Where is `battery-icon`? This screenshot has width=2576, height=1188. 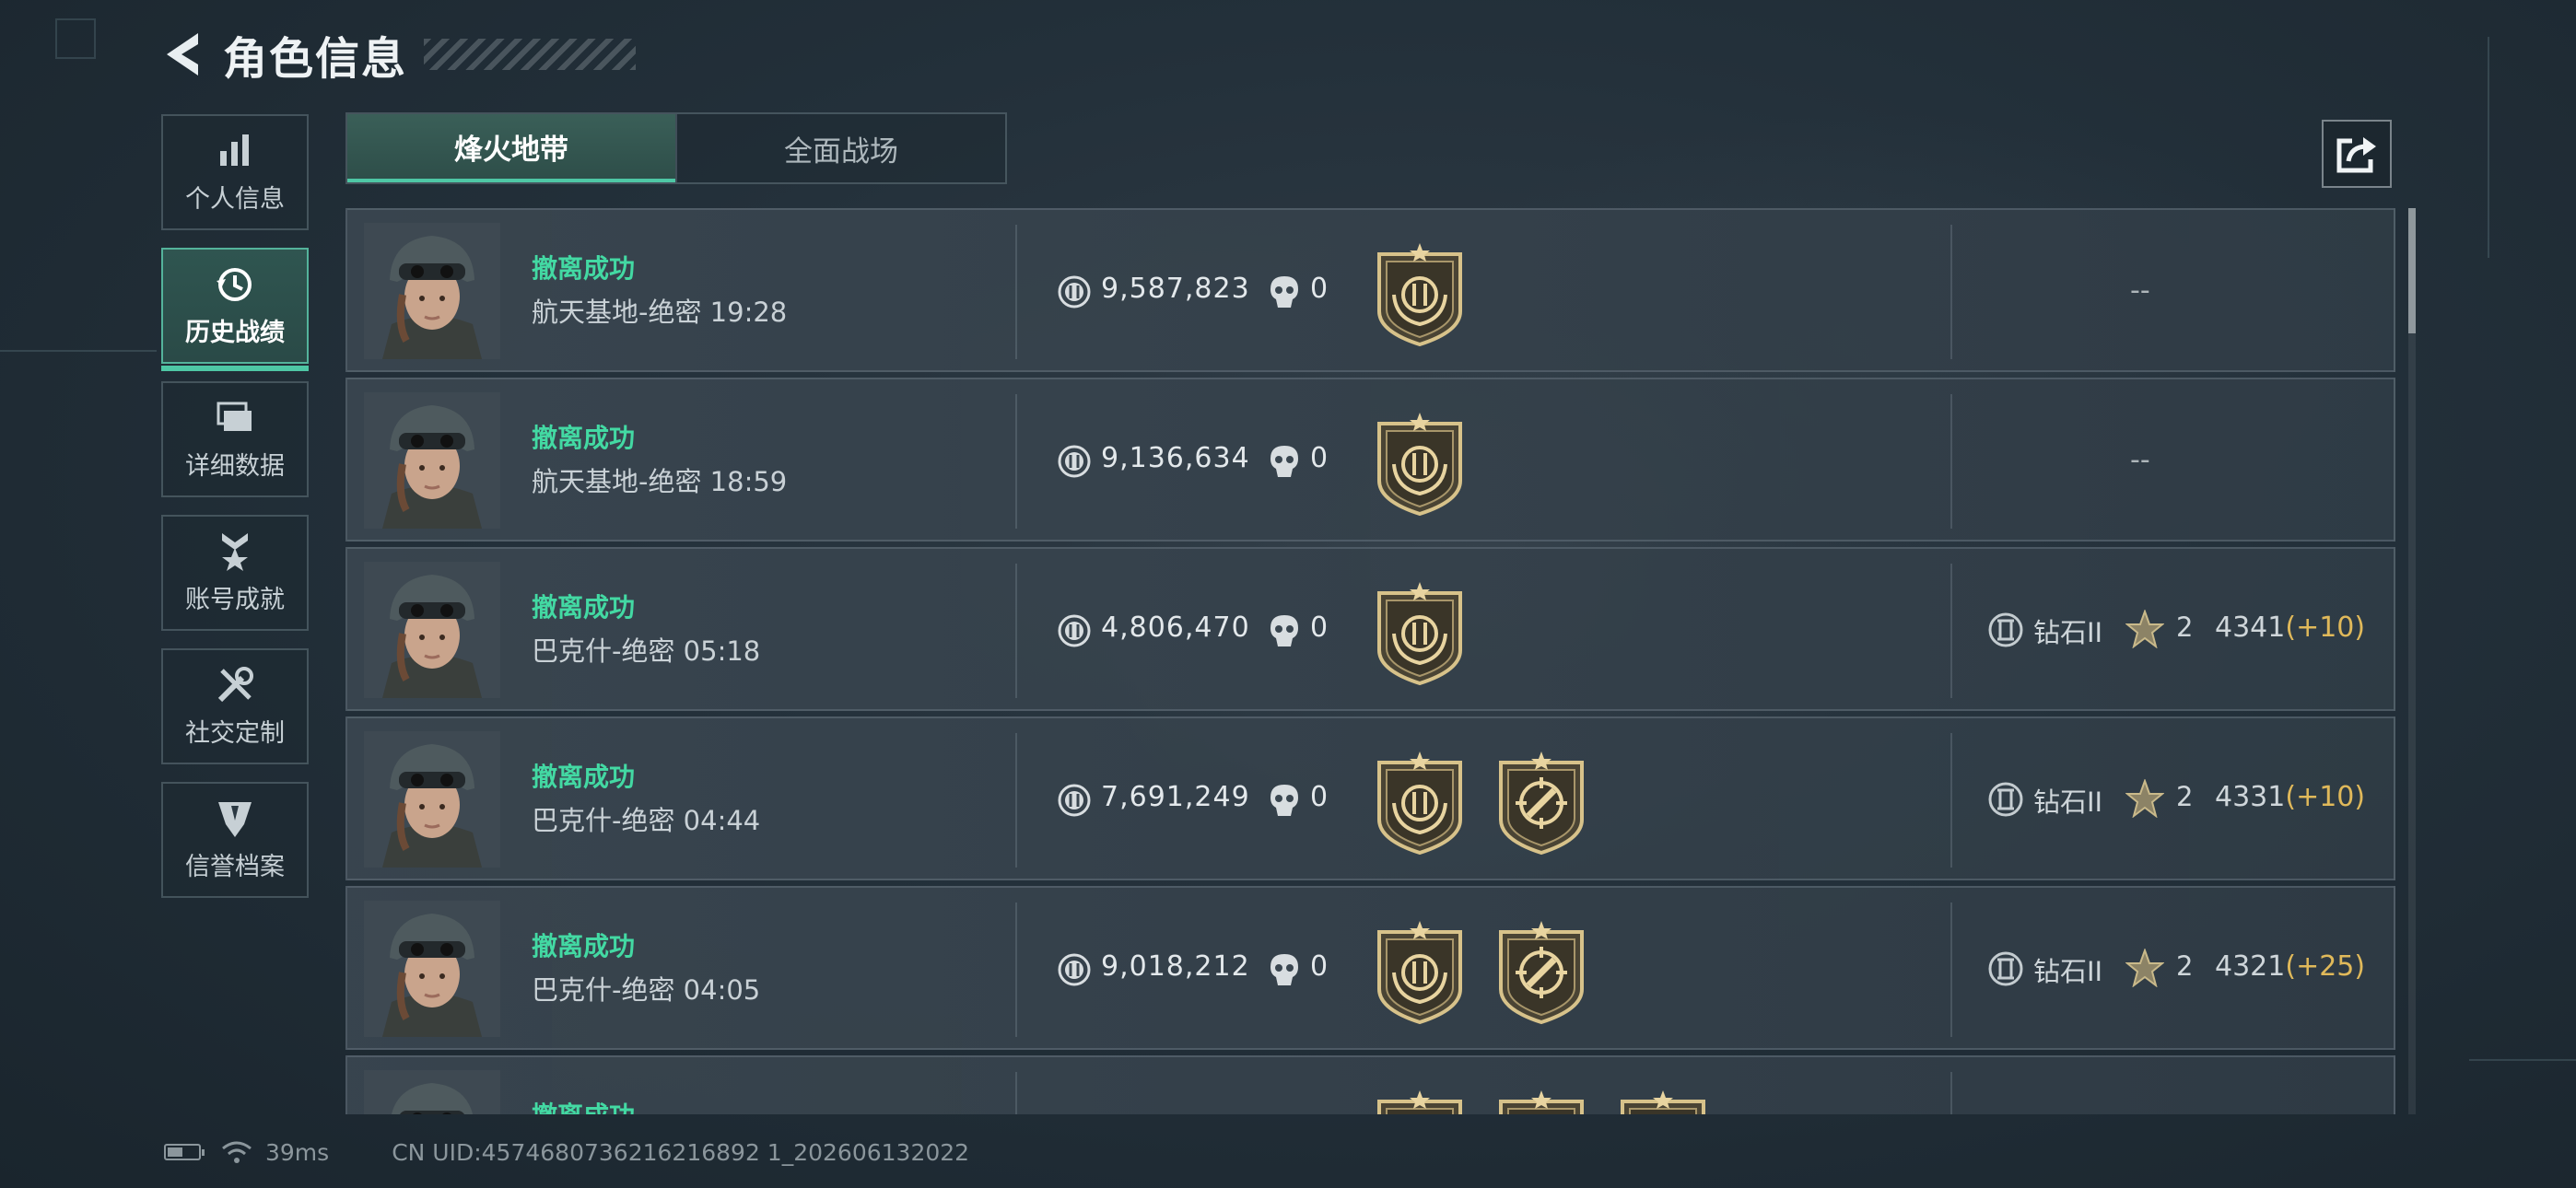 battery-icon is located at coordinates (184, 1152).